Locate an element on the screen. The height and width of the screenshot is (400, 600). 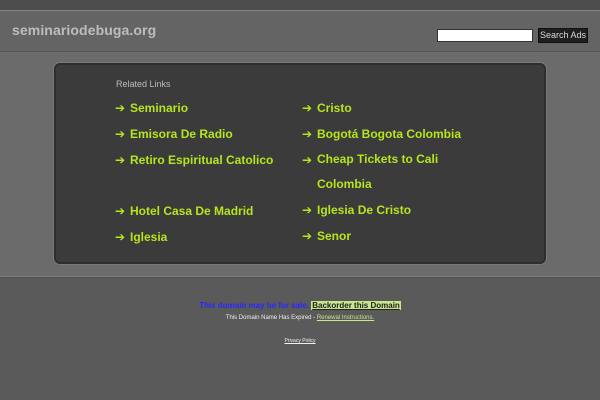
related-link-label: Retiro Espiritual Catolico is located at coordinates (202, 160).